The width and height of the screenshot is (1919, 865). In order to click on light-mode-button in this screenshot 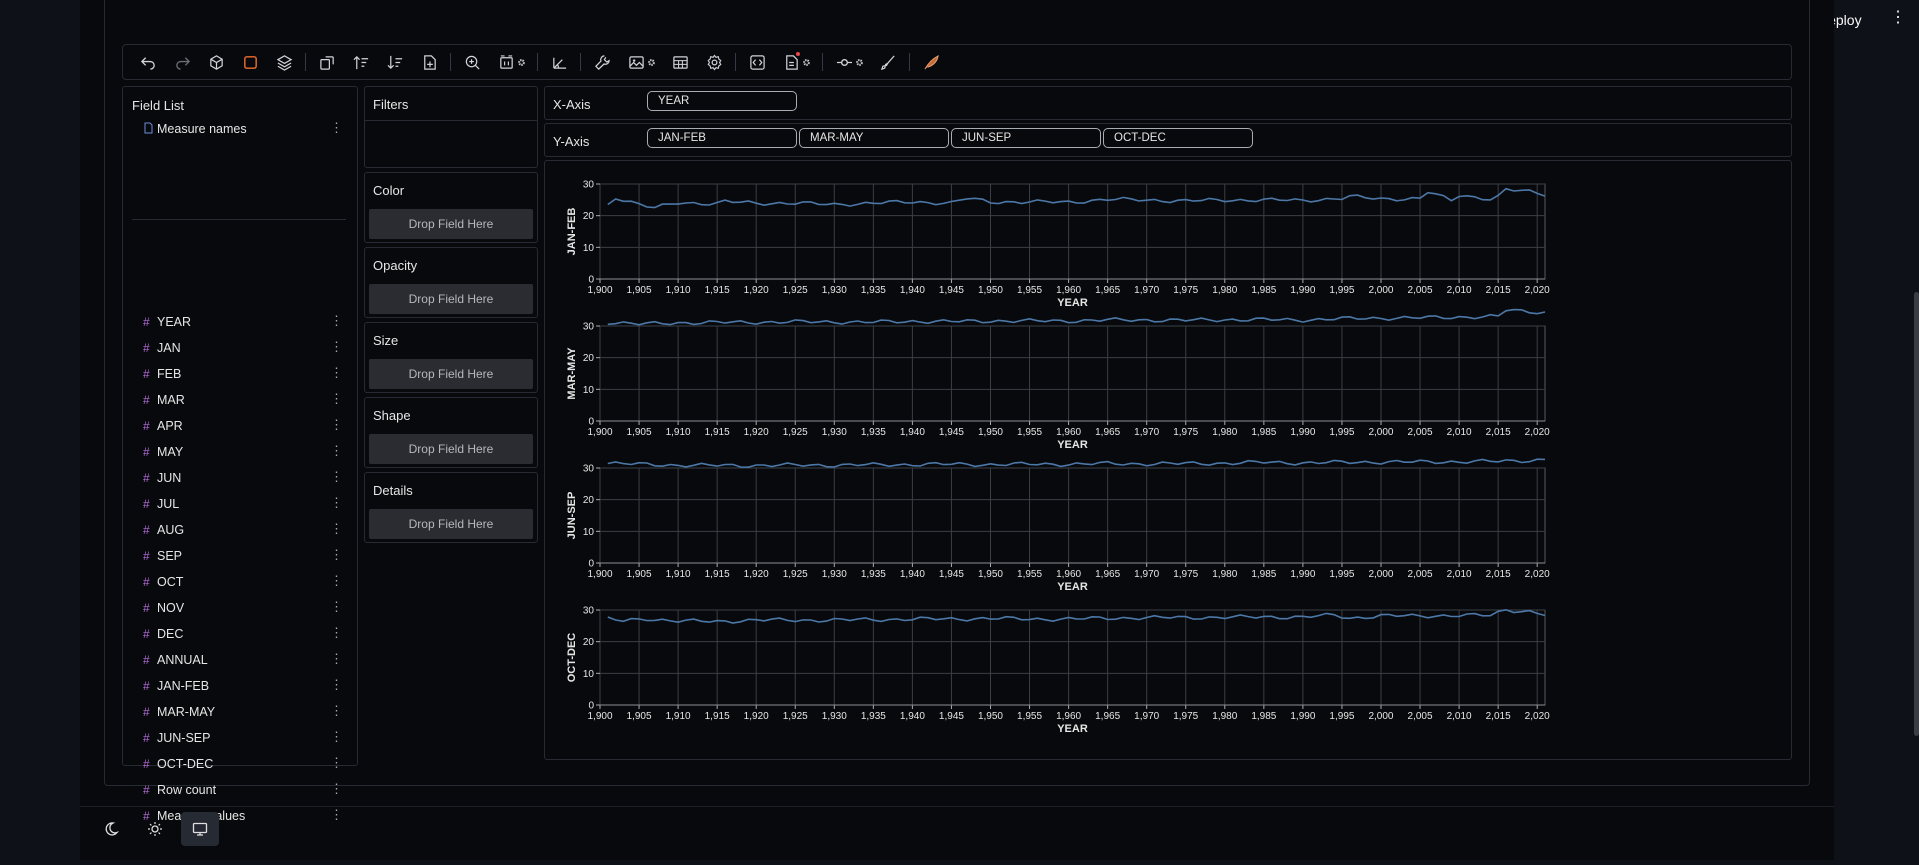, I will do `click(155, 829)`.